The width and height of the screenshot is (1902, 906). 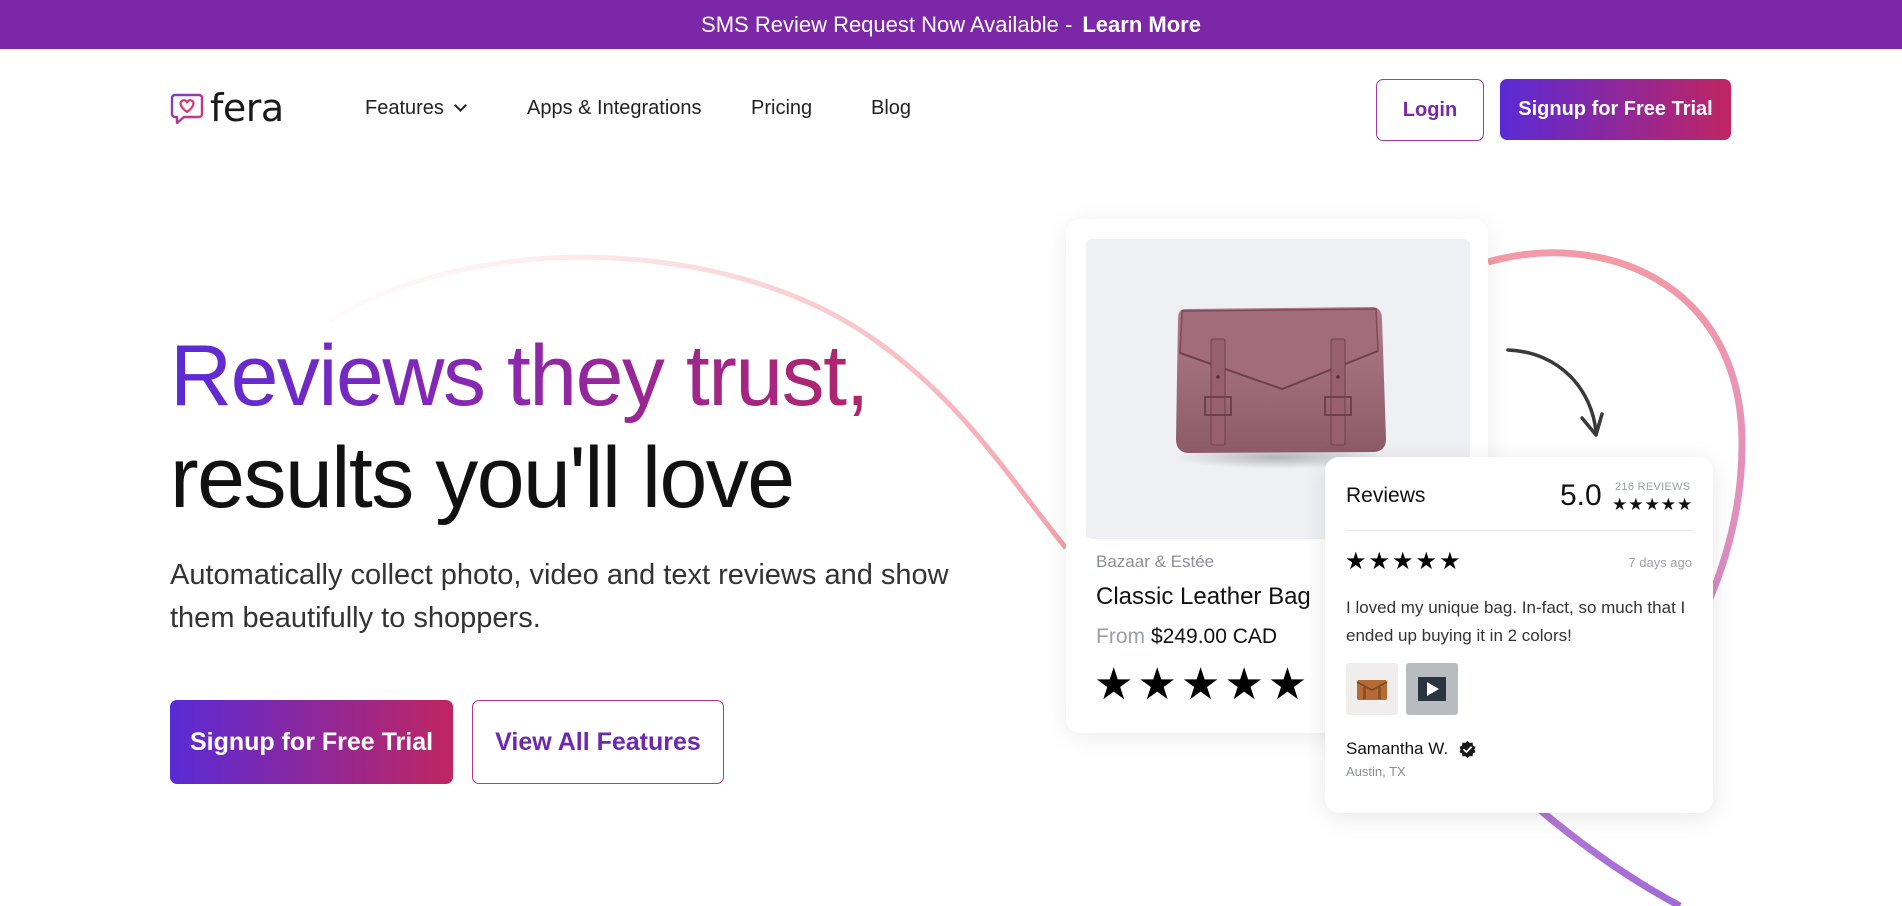 I want to click on price-prefix: From, so click(x=1120, y=636).